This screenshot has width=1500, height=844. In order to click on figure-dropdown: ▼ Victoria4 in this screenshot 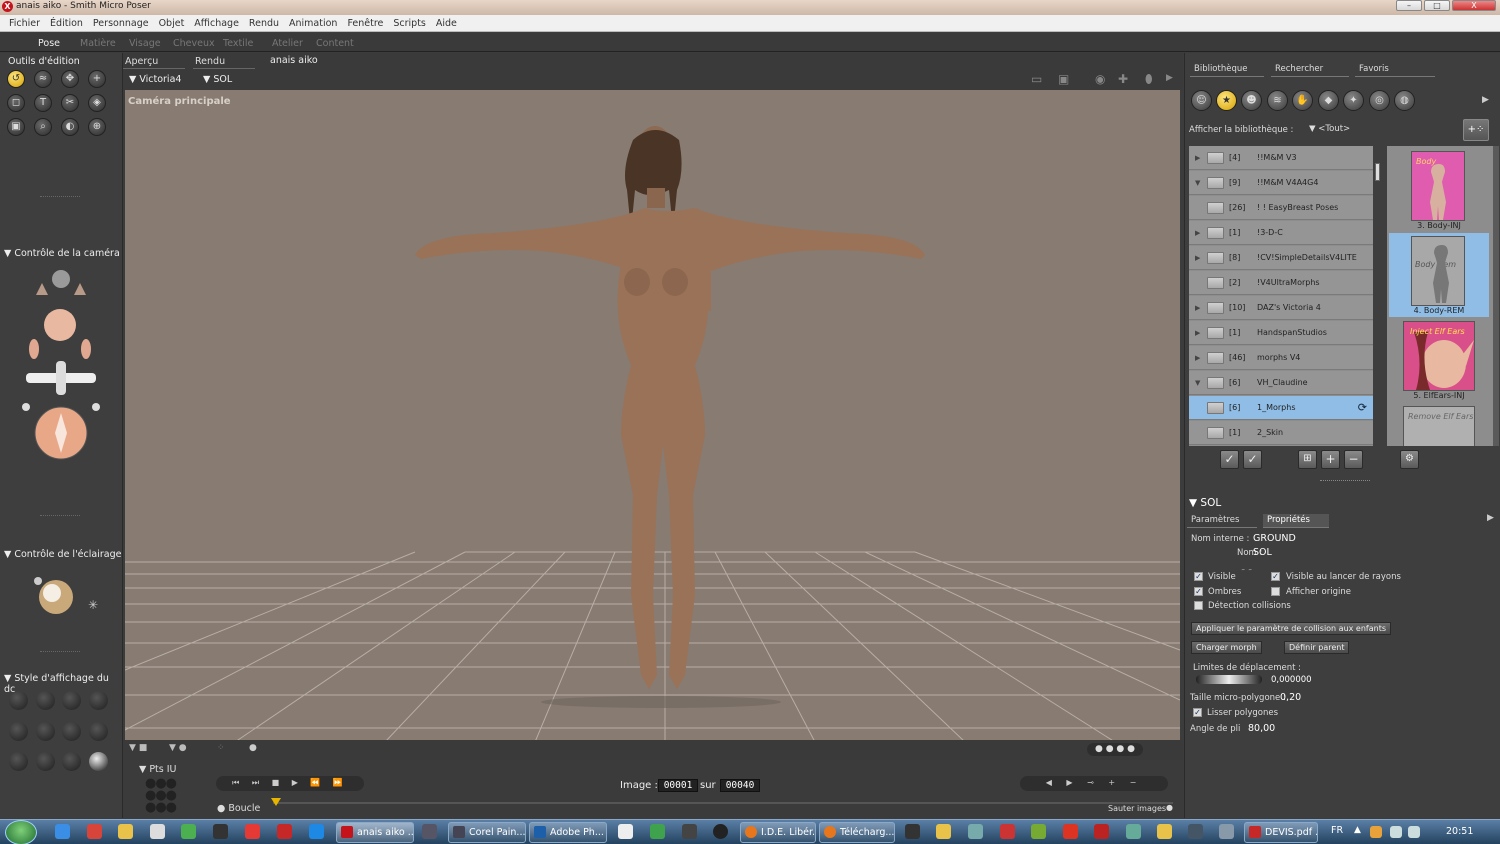, I will do `click(155, 79)`.